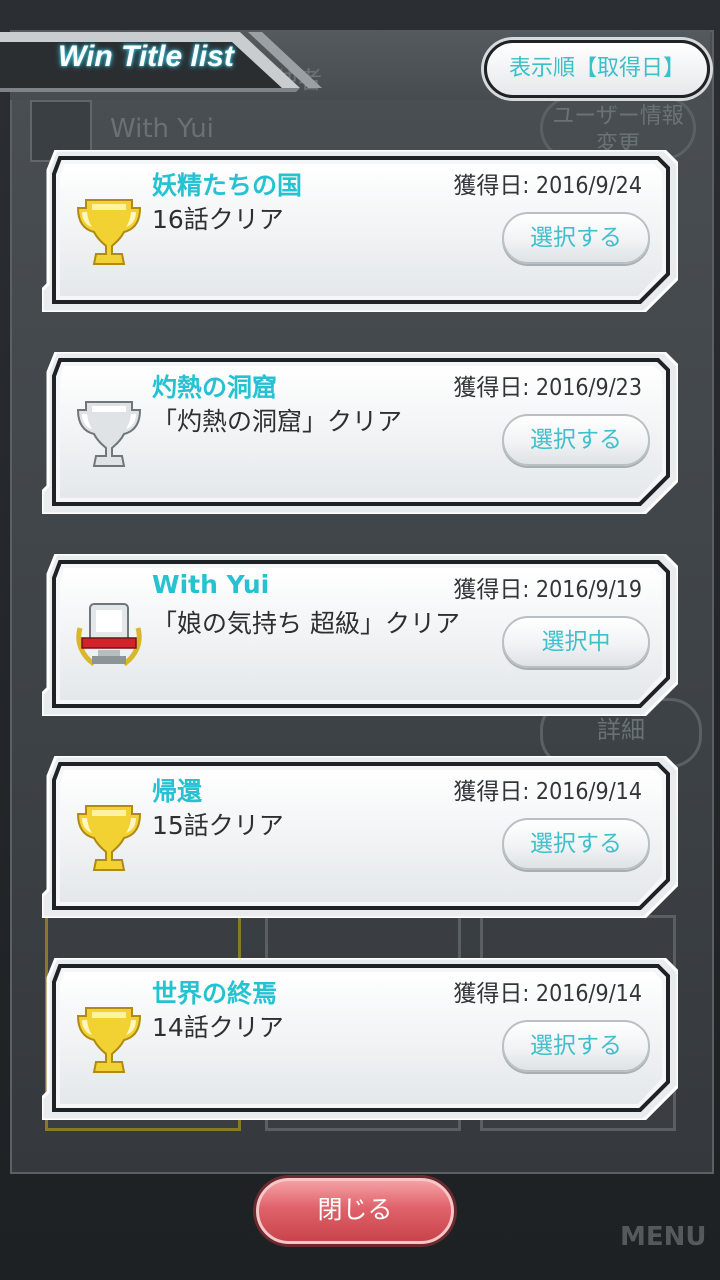  What do you see at coordinates (360, 231) in the screenshot?
I see `title-card: 妖精たちの国 16話クリア 獲得日: 2016/9/24 選択する` at bounding box center [360, 231].